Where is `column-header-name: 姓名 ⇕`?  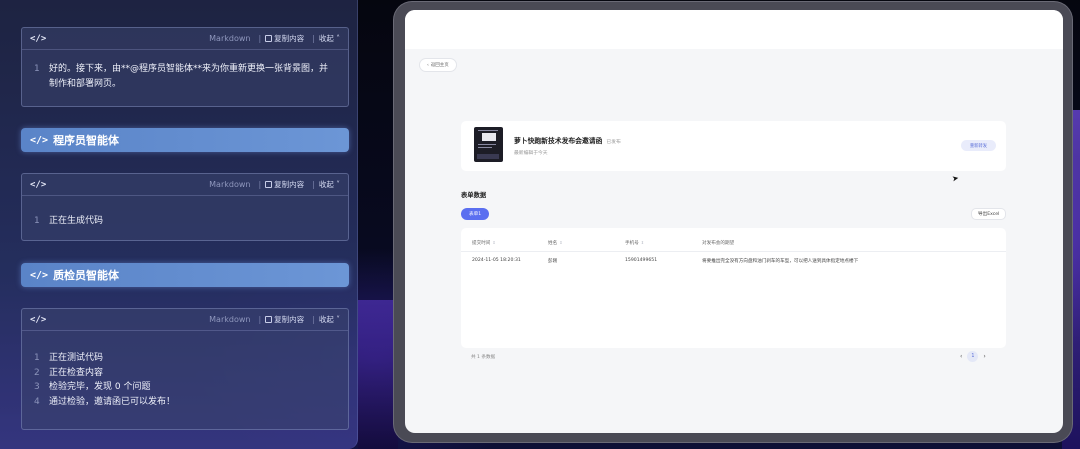
column-header-name: 姓名 ⇕ is located at coordinates (555, 243).